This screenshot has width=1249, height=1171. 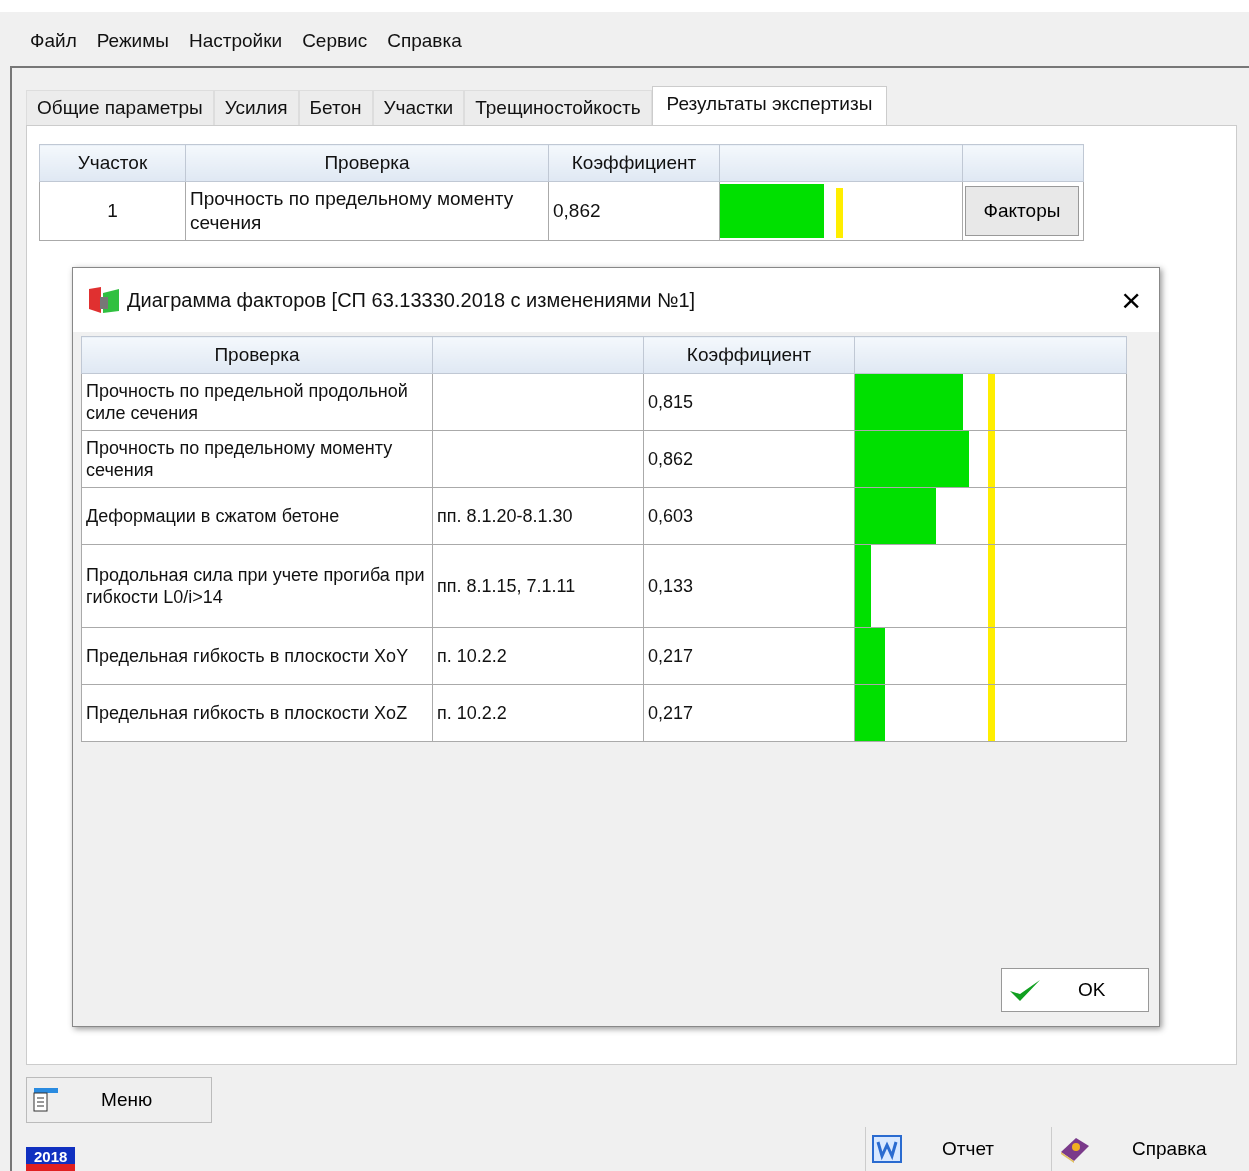 What do you see at coordinates (1022, 211) in the screenshot?
I see `factors-button: Факторы` at bounding box center [1022, 211].